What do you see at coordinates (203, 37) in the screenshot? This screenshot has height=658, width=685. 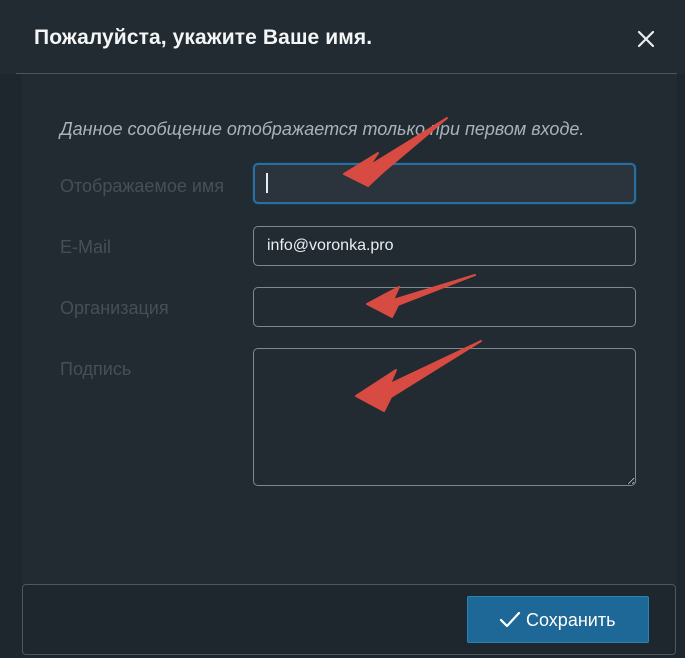 I see `dialog-title: Пожалуйста, укажите Ваше имя.` at bounding box center [203, 37].